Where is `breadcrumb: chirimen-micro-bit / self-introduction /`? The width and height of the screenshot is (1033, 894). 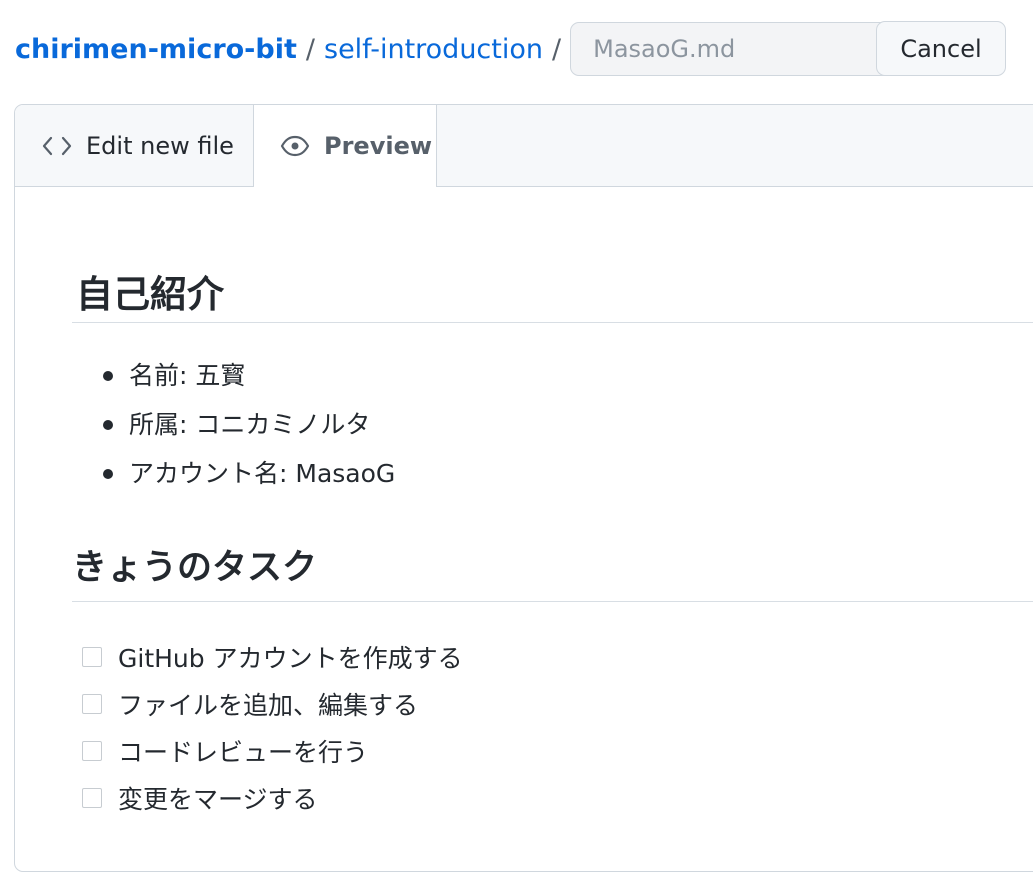
breadcrumb: chirimen-micro-bit / self-introduction / is located at coordinates (470, 49).